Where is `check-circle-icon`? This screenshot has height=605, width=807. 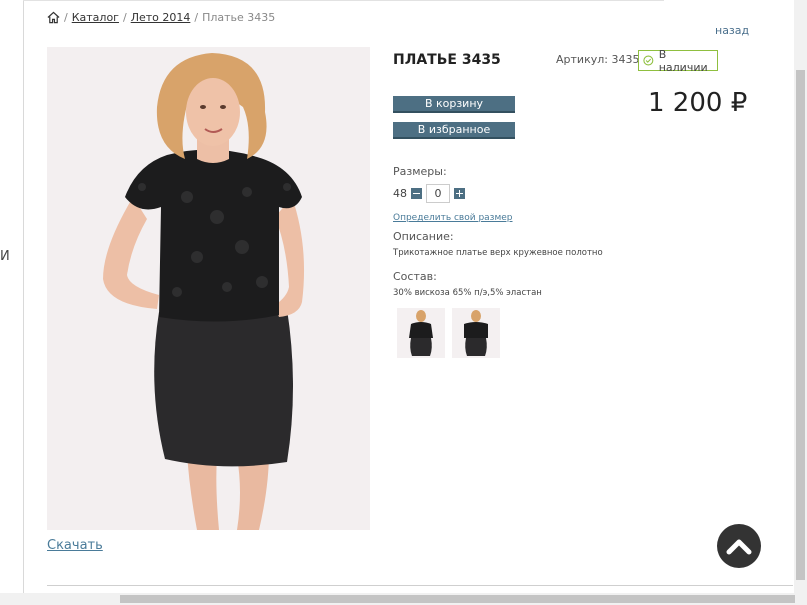
check-circle-icon is located at coordinates (648, 60).